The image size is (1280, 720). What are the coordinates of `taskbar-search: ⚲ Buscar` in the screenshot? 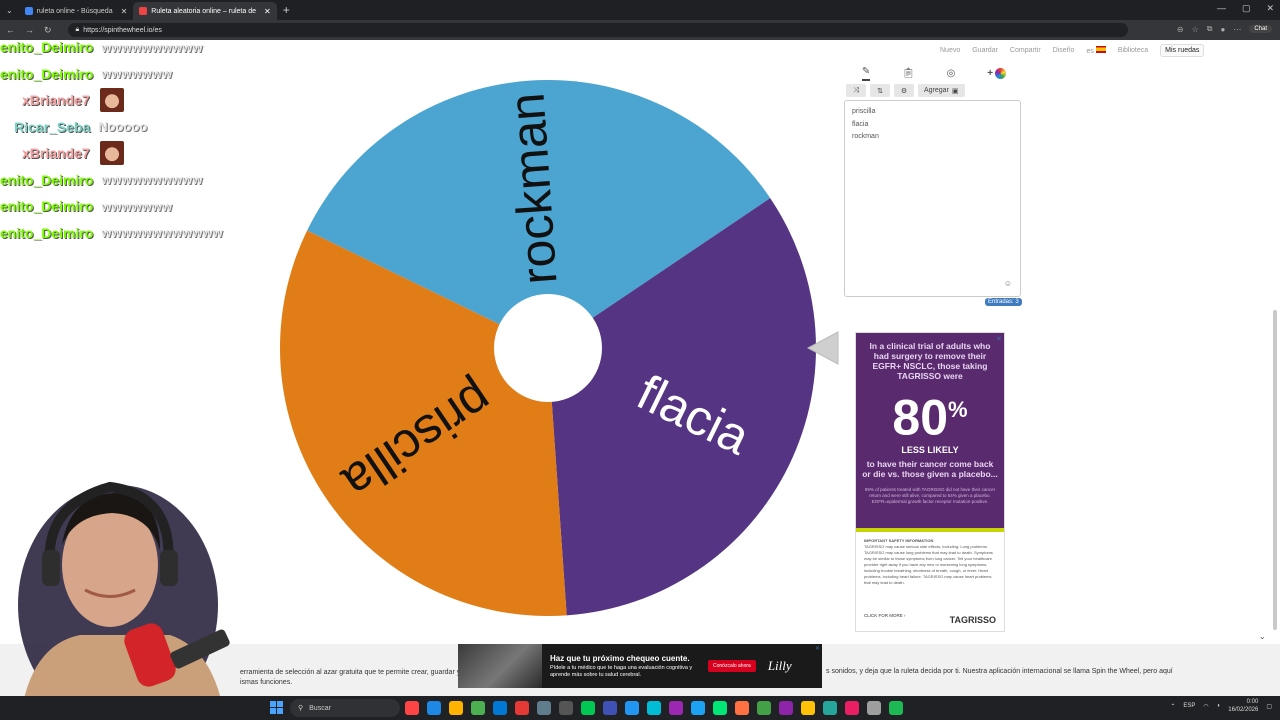 It's located at (345, 708).